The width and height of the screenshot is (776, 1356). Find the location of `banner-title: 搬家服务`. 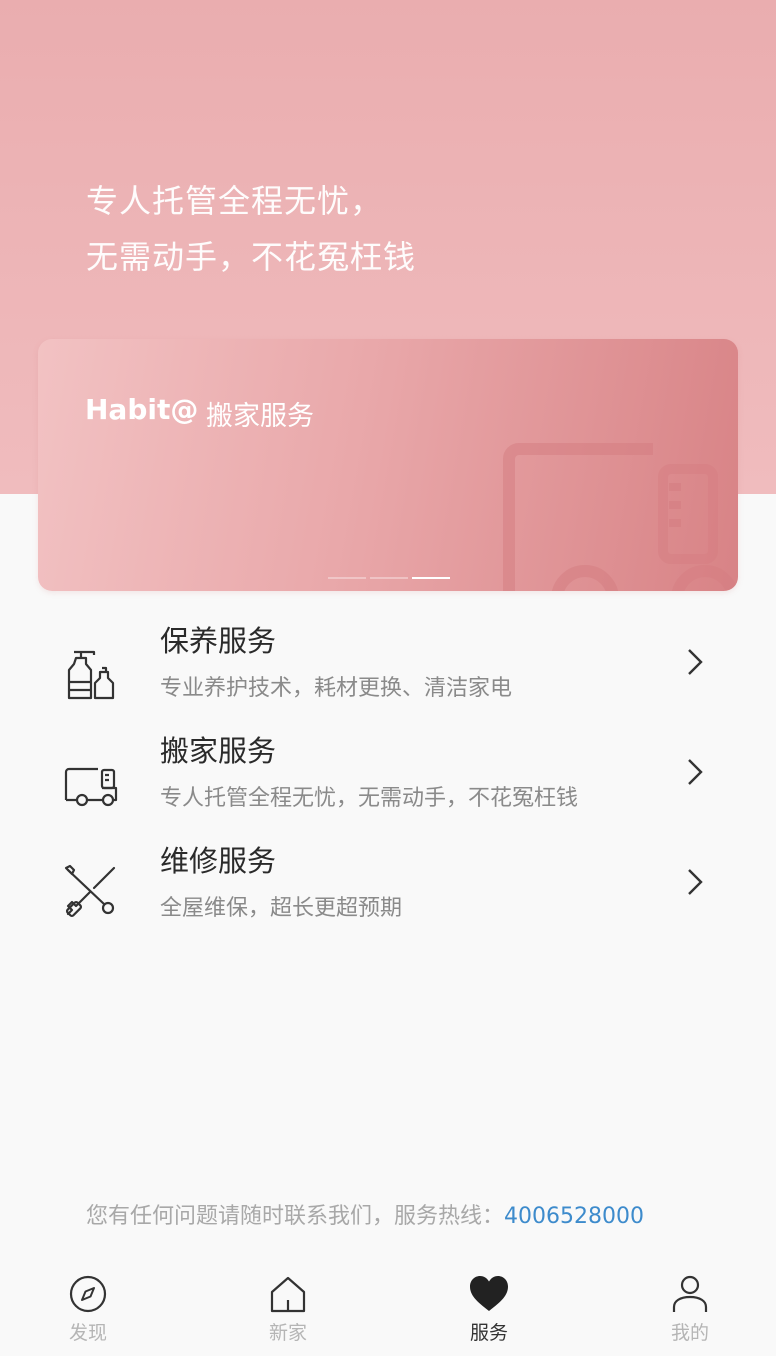

banner-title: 搬家服务 is located at coordinates (260, 416).